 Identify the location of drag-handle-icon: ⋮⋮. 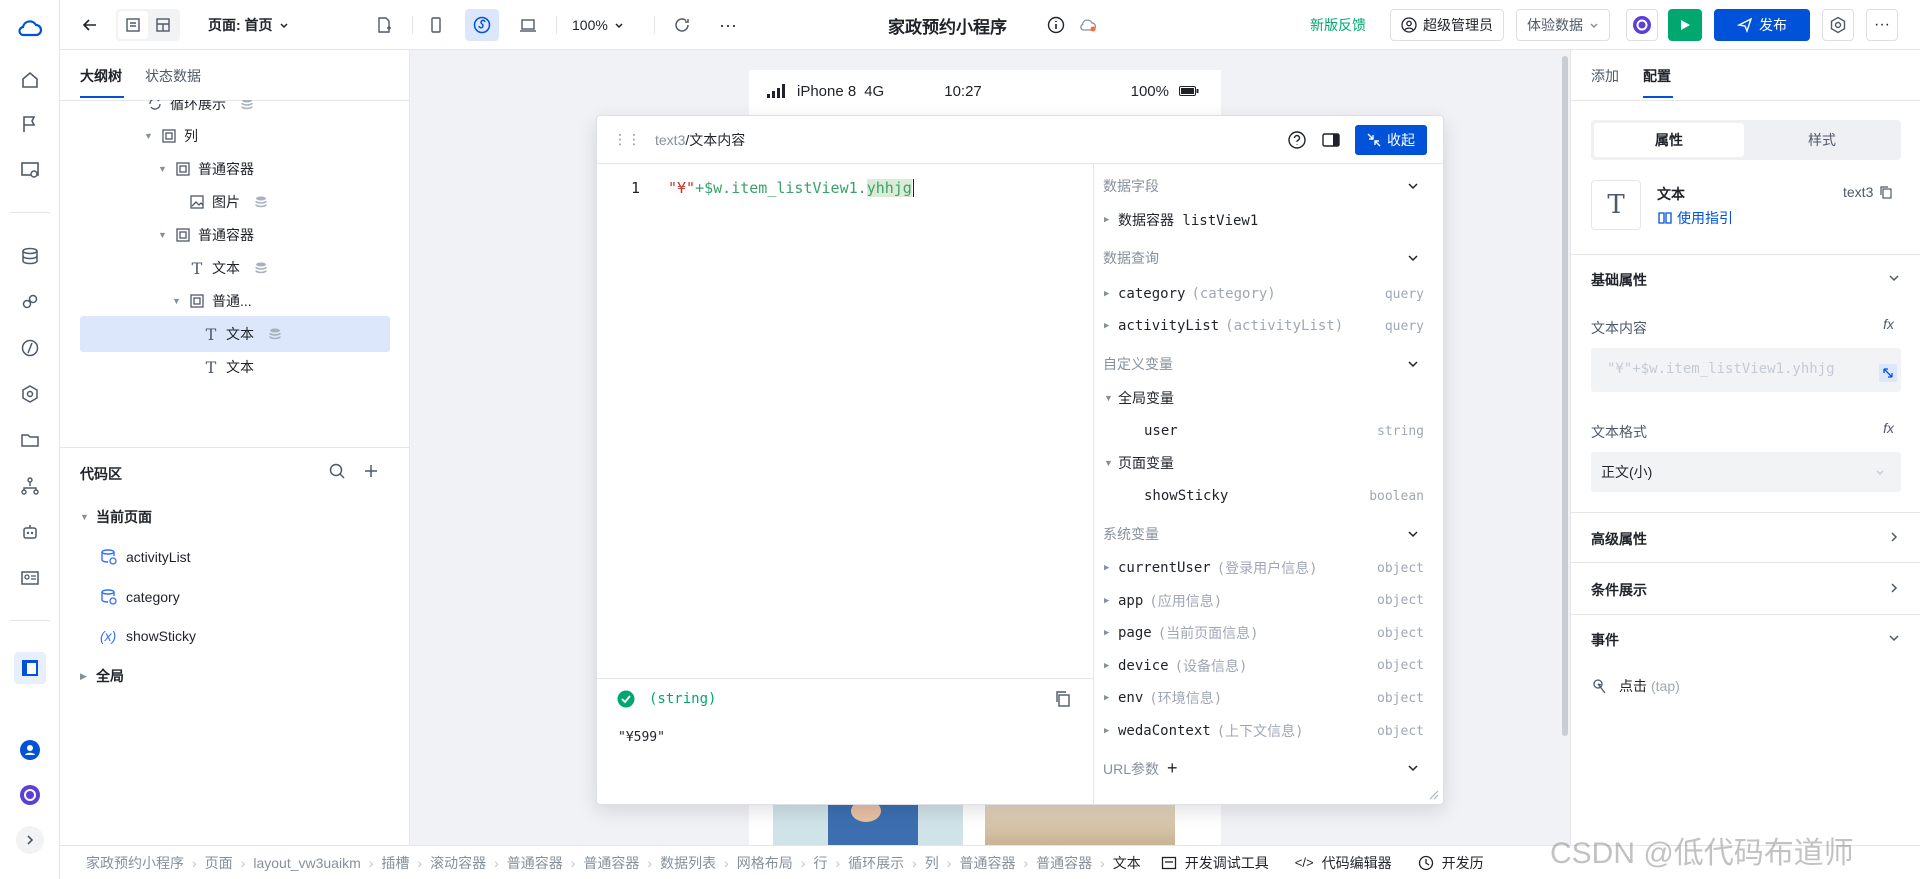
(627, 139).